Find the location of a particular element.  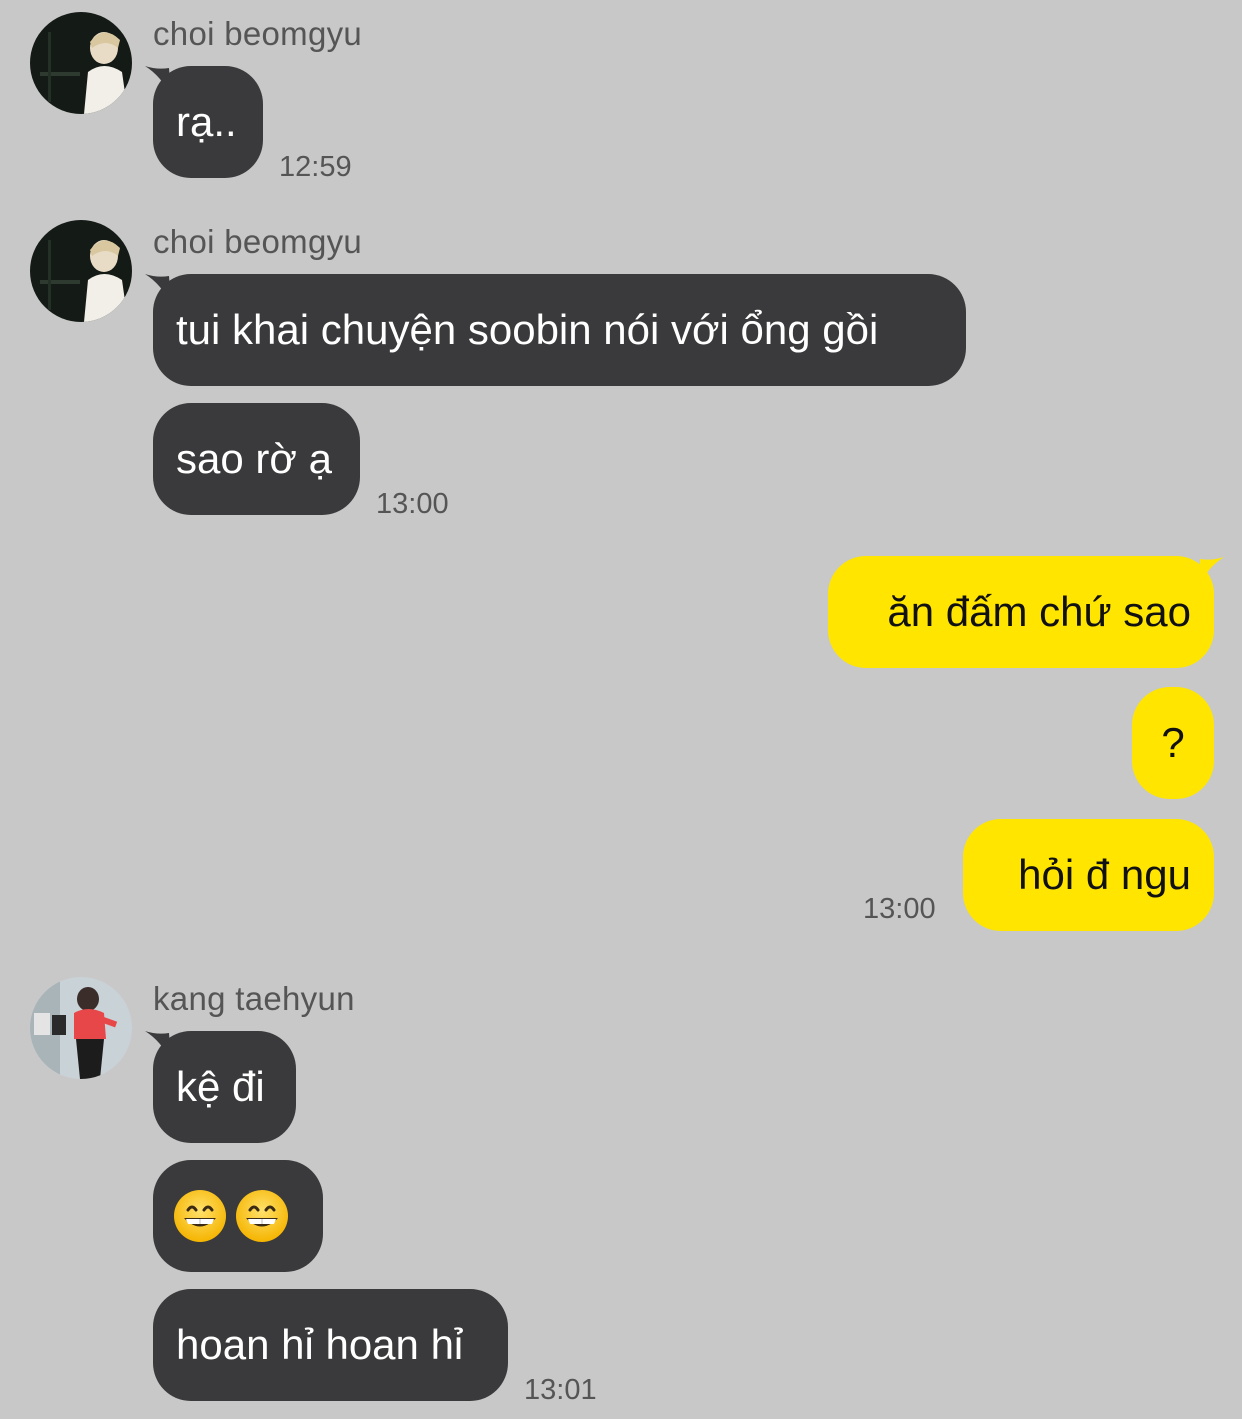

message-bubble: hoan hỉ hoan hỉ is located at coordinates (330, 1345).